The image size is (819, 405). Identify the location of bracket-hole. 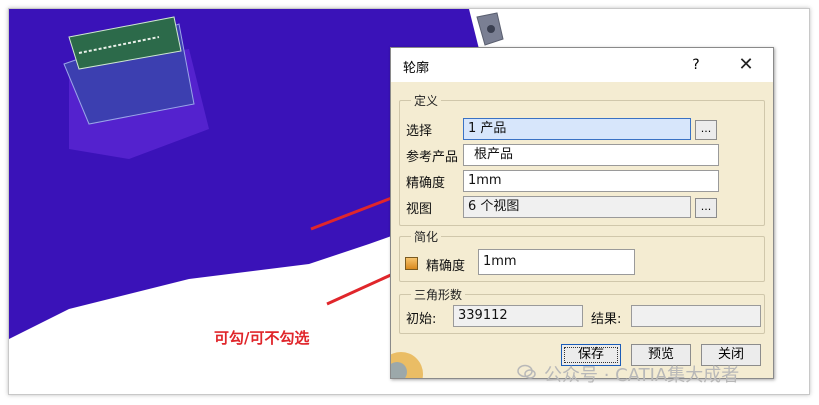
(491, 29).